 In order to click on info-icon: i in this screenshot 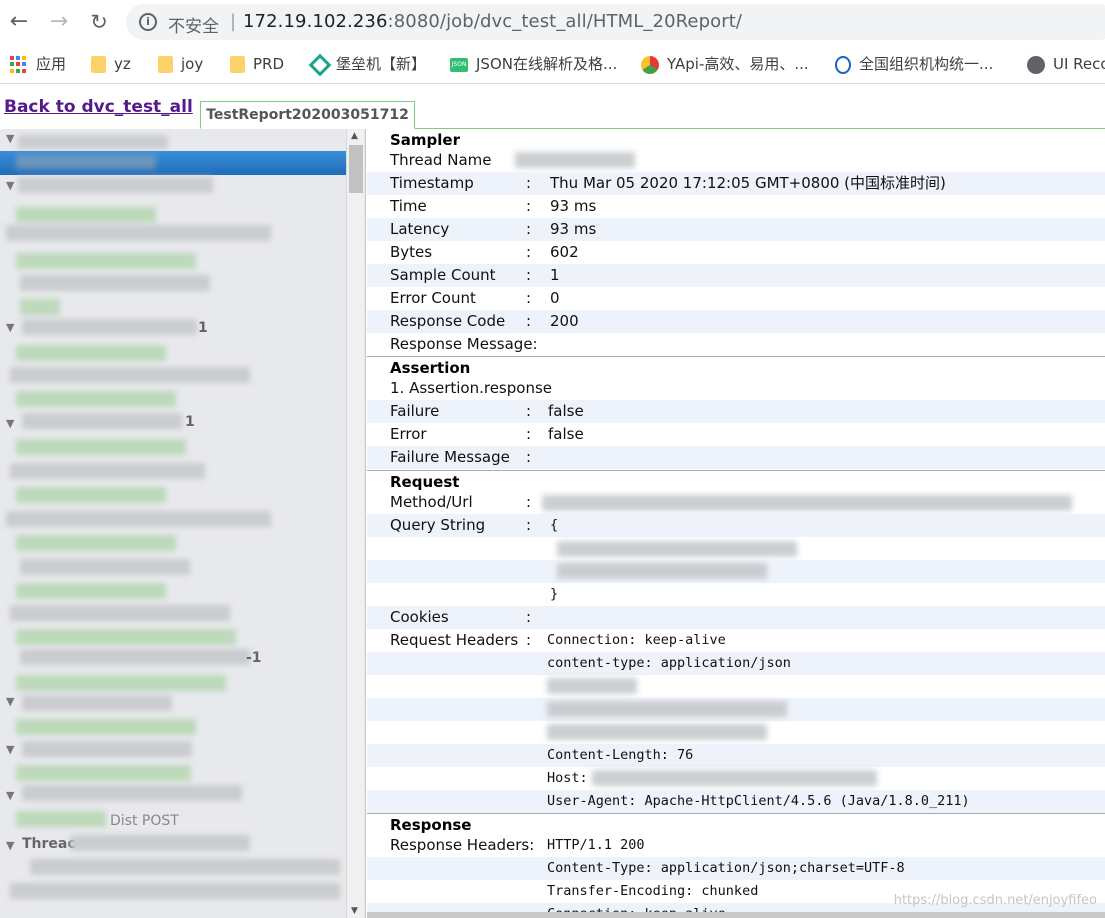, I will do `click(148, 22)`.